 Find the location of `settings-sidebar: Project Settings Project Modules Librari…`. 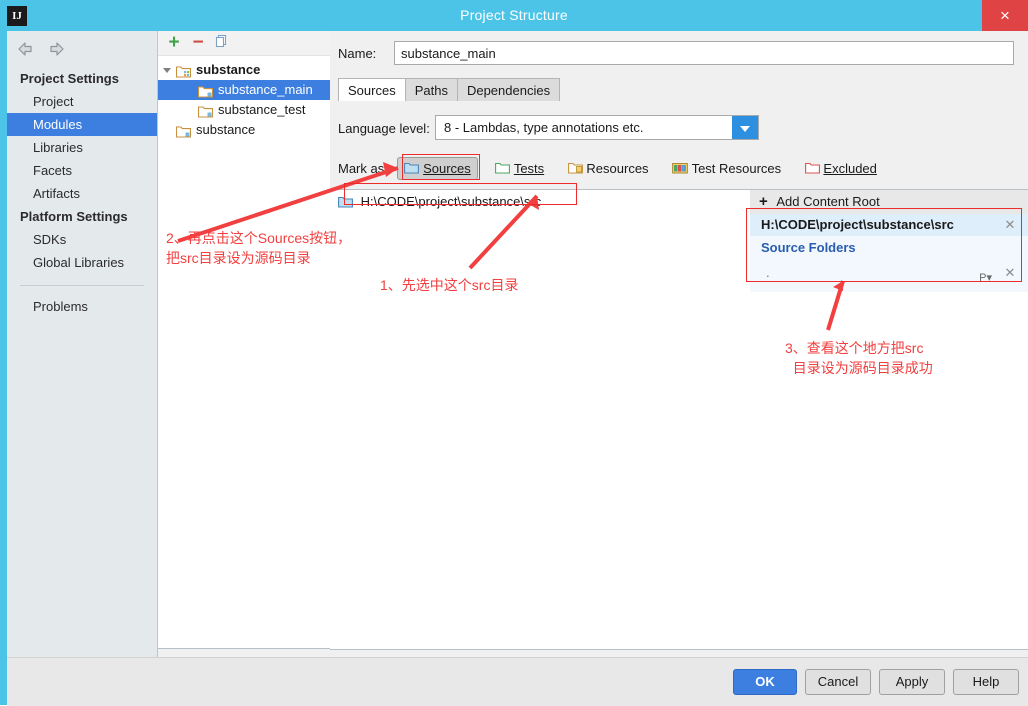

settings-sidebar: Project Settings Project Modules Librari… is located at coordinates (82, 344).